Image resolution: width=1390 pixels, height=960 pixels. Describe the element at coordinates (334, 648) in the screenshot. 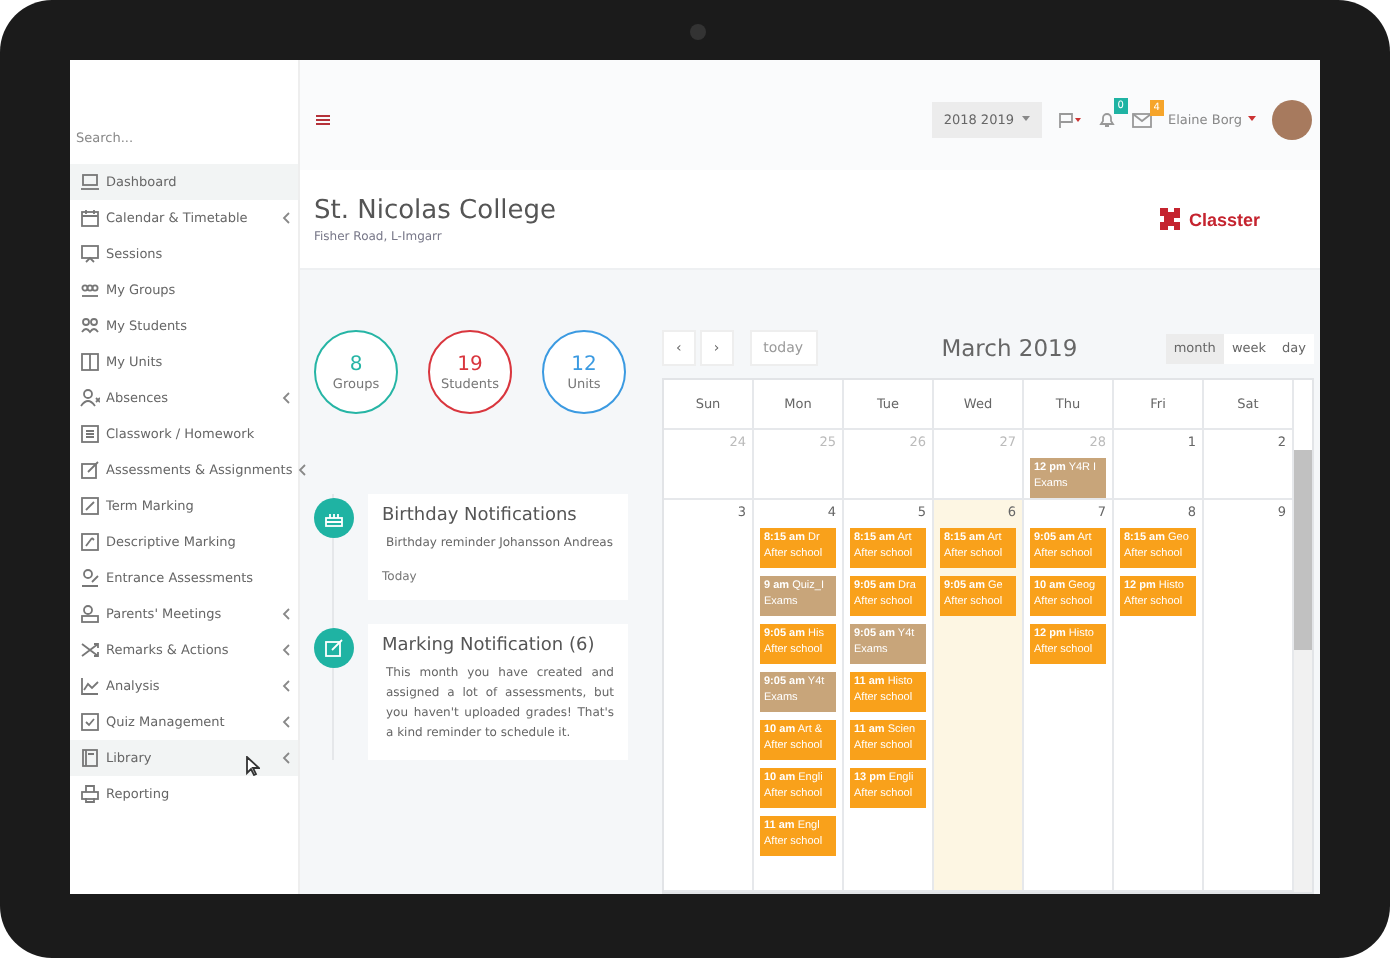

I see `edit-icon` at that location.